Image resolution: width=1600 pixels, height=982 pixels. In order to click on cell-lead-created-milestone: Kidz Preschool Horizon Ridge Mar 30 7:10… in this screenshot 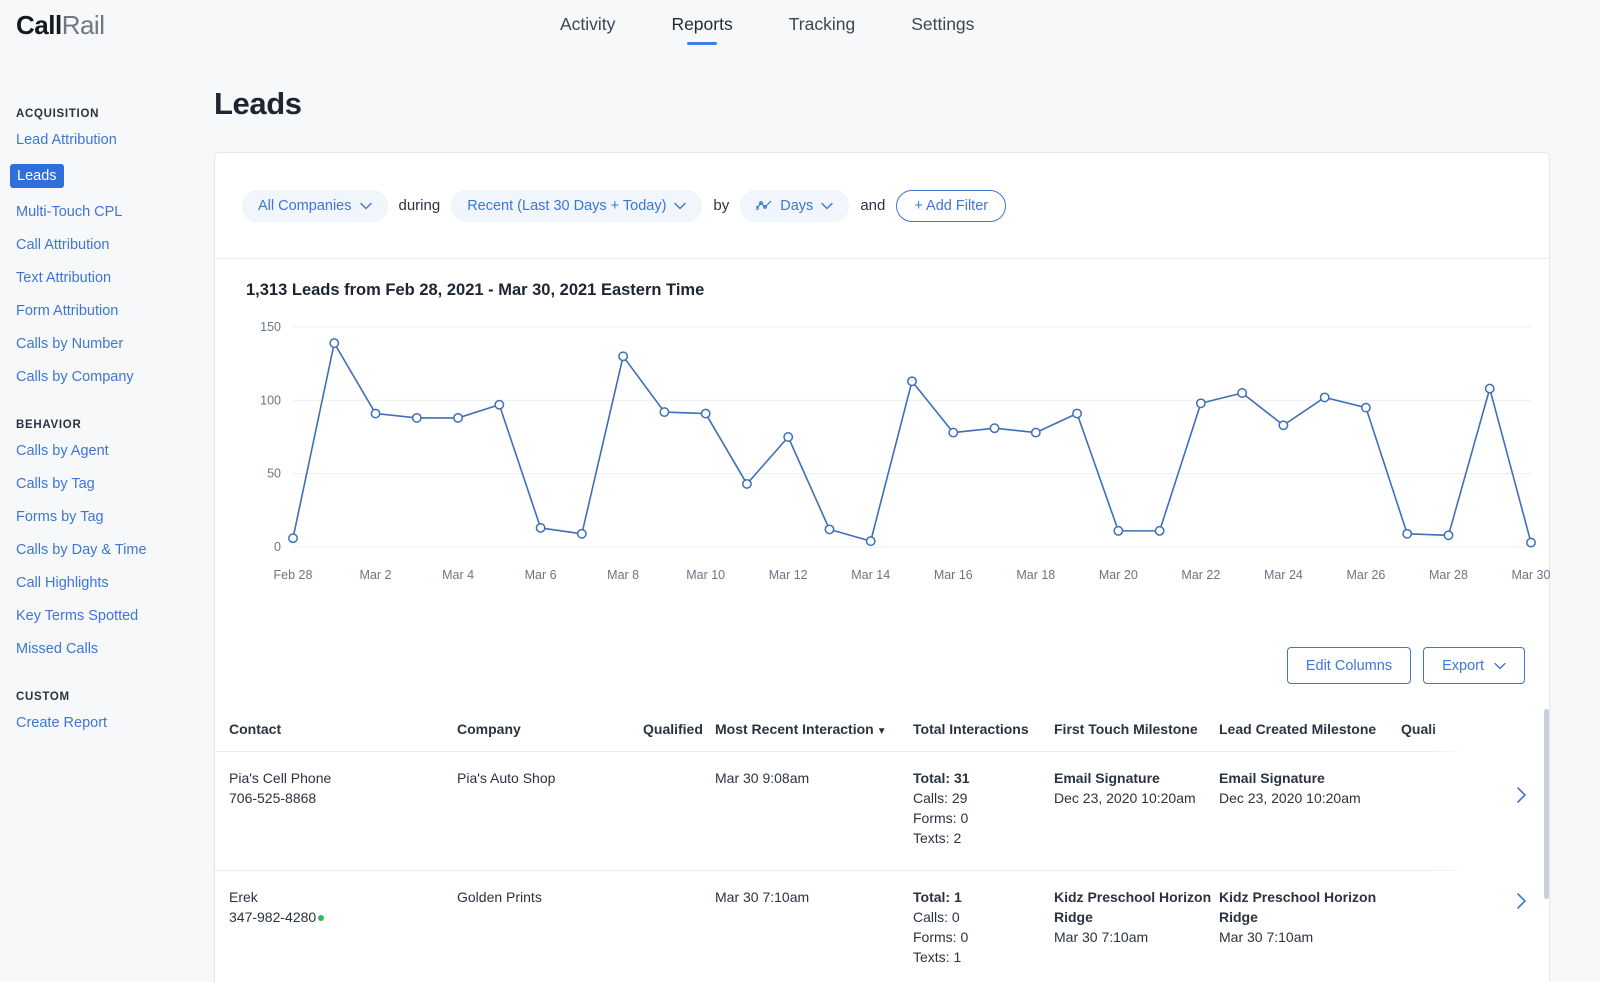, I will do `click(1310, 926)`.